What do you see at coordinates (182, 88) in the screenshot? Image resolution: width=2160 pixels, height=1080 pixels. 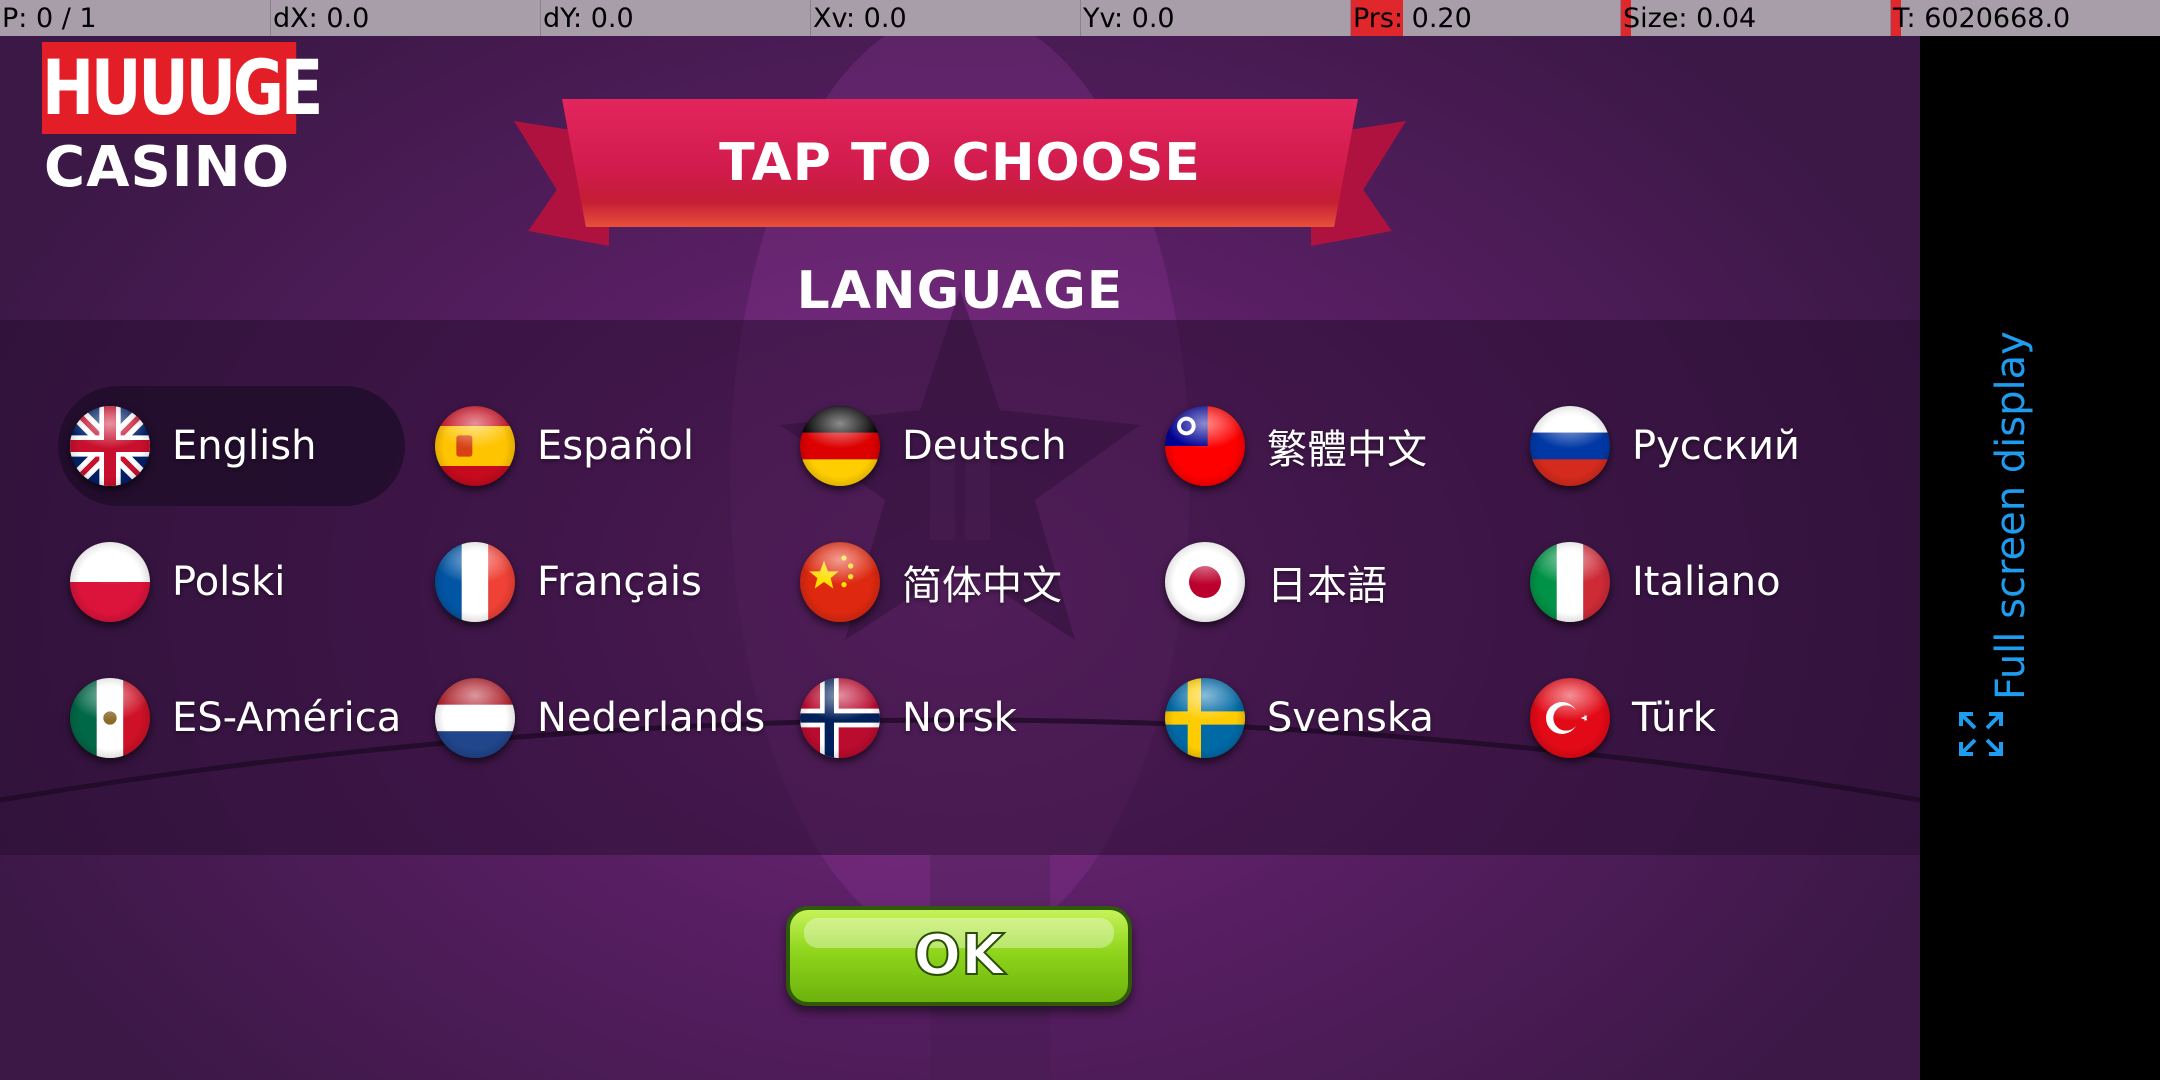 I see `logo-huuuge-text: HUUUGE` at bounding box center [182, 88].